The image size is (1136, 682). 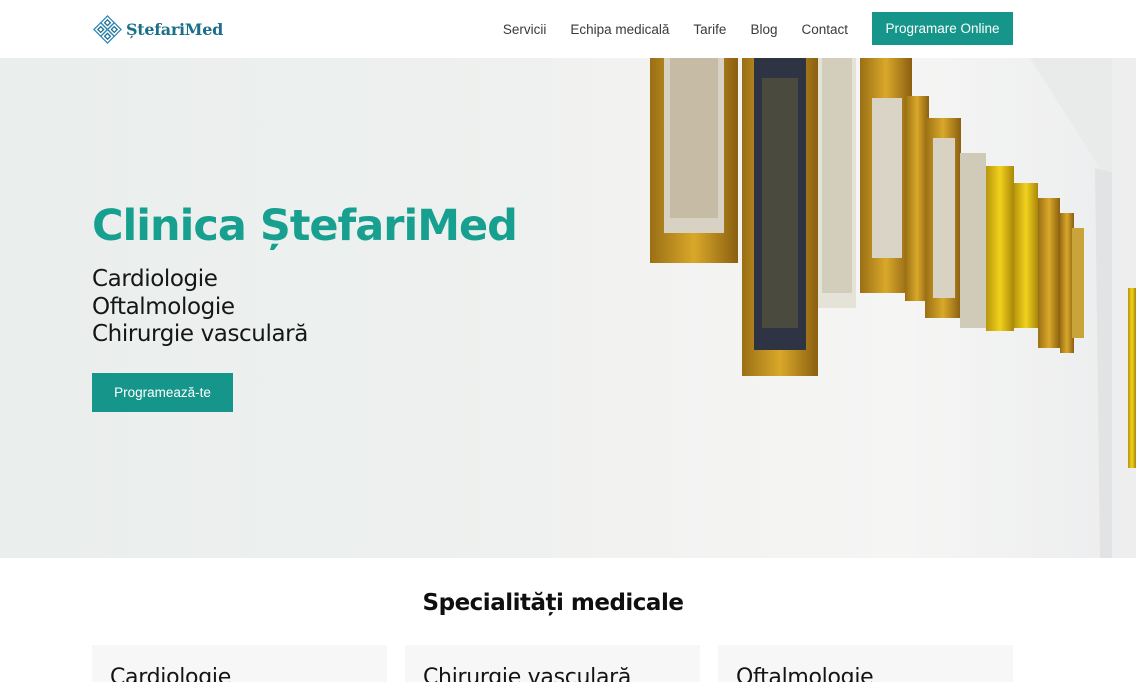 I want to click on online-appointment-button: Programare Online, so click(x=942, y=28).